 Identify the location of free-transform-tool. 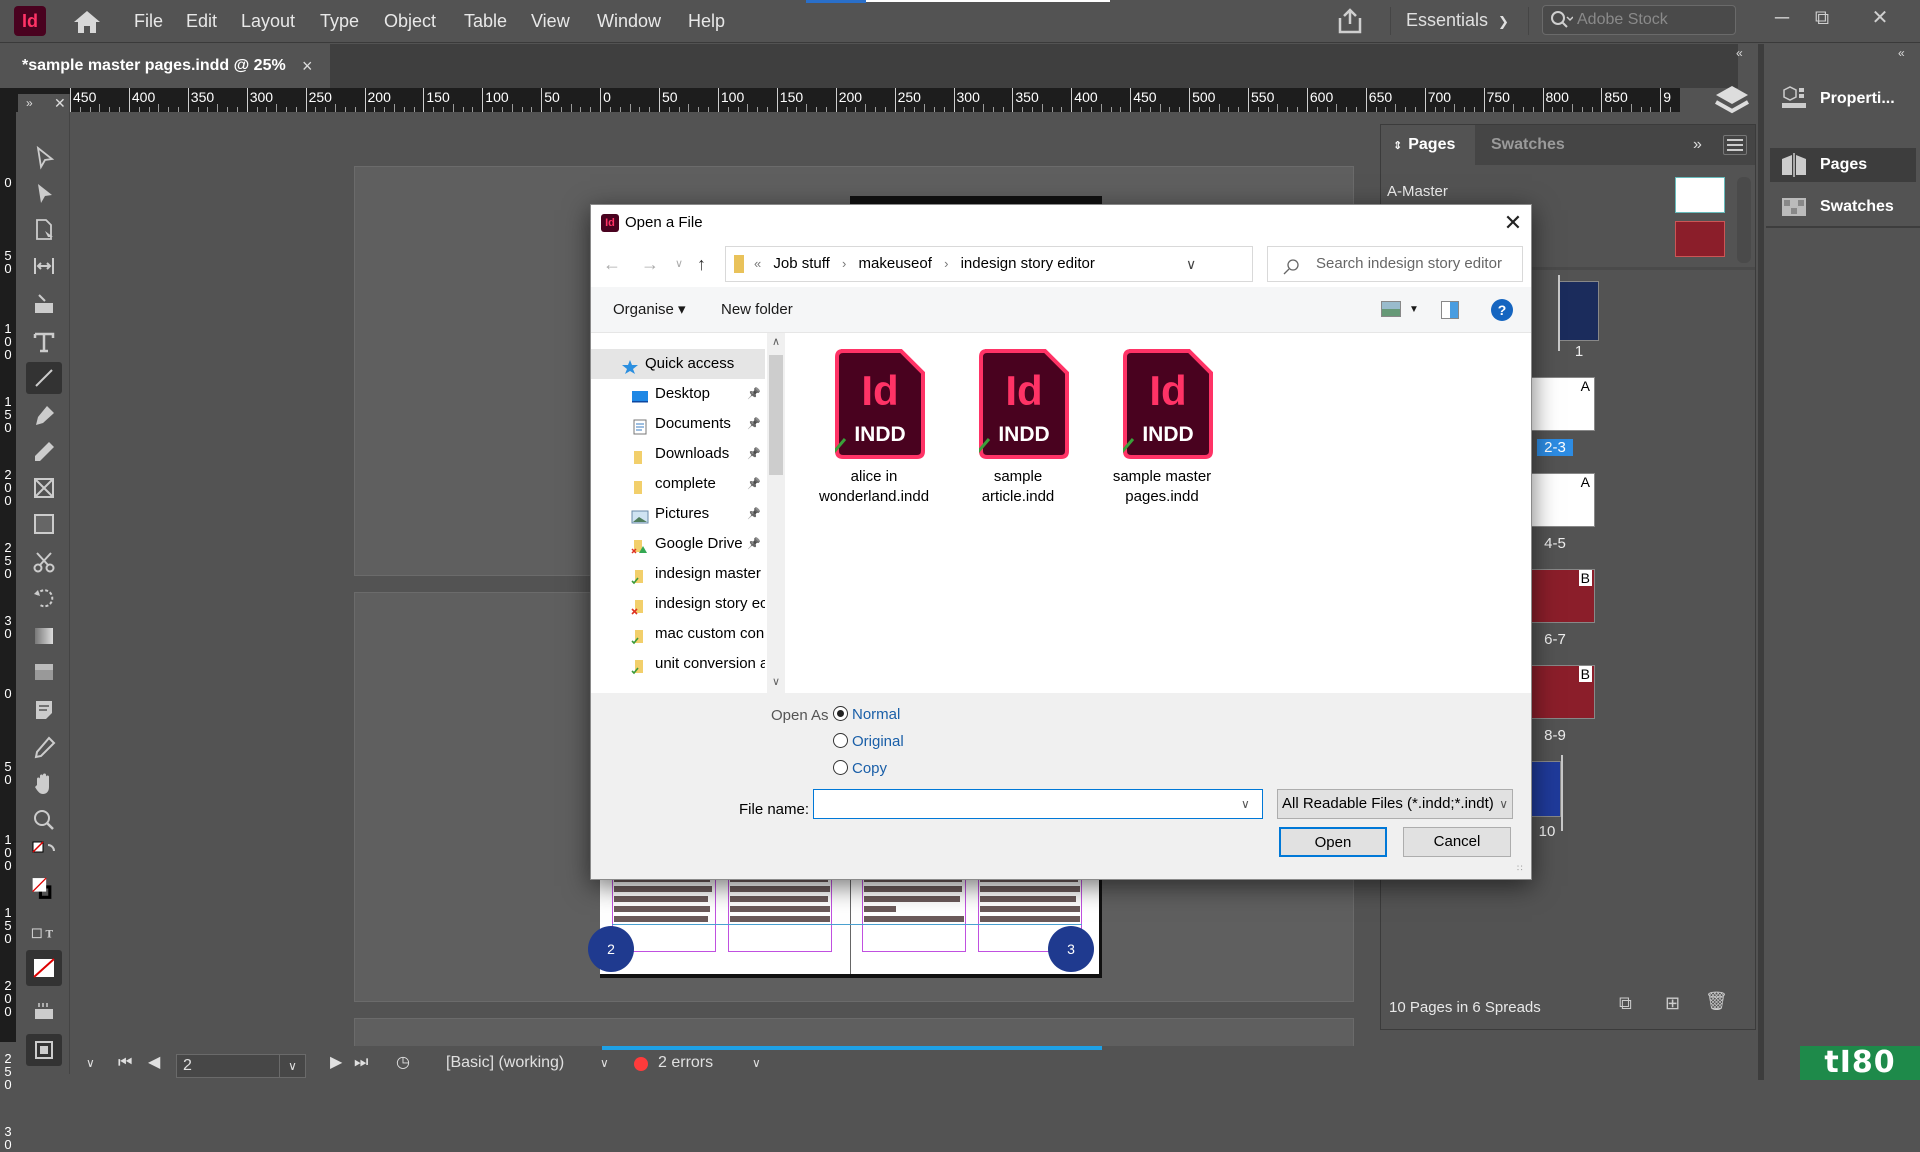
(44, 598).